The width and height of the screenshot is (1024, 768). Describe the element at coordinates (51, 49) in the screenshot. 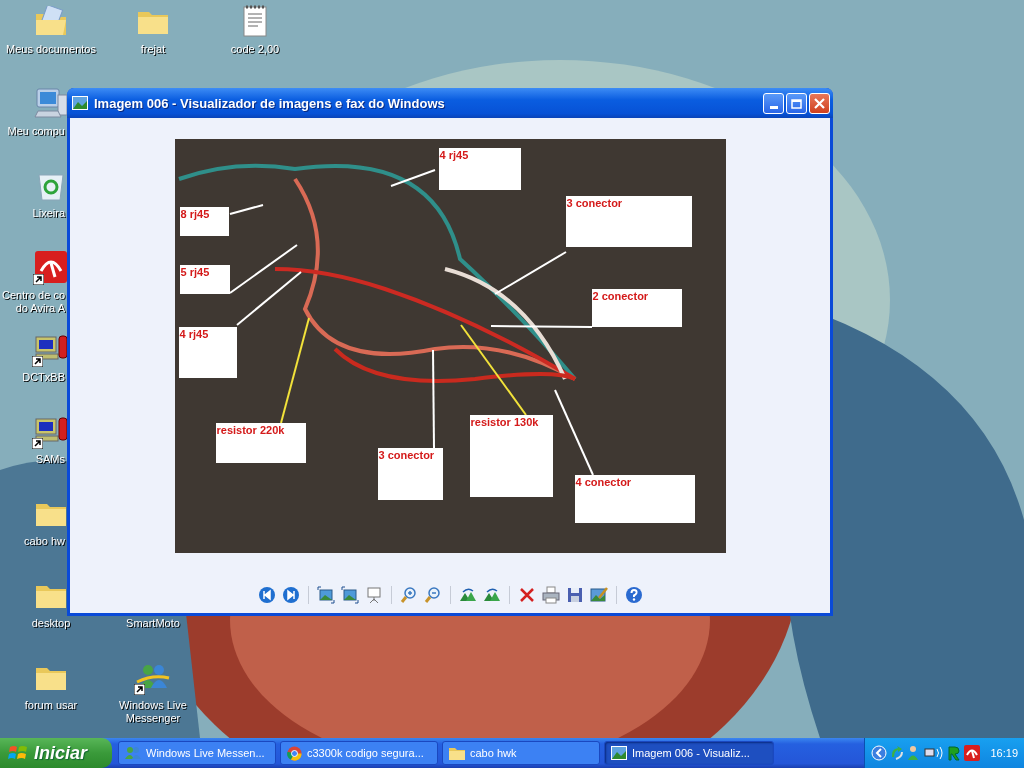

I see `desktop-icon-label: Meus documentos` at that location.